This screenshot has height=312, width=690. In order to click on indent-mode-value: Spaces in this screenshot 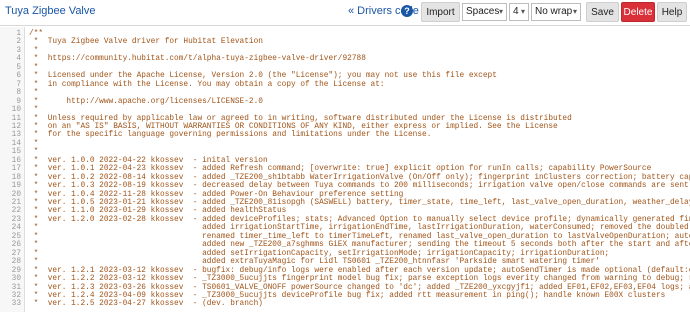, I will do `click(483, 11)`.